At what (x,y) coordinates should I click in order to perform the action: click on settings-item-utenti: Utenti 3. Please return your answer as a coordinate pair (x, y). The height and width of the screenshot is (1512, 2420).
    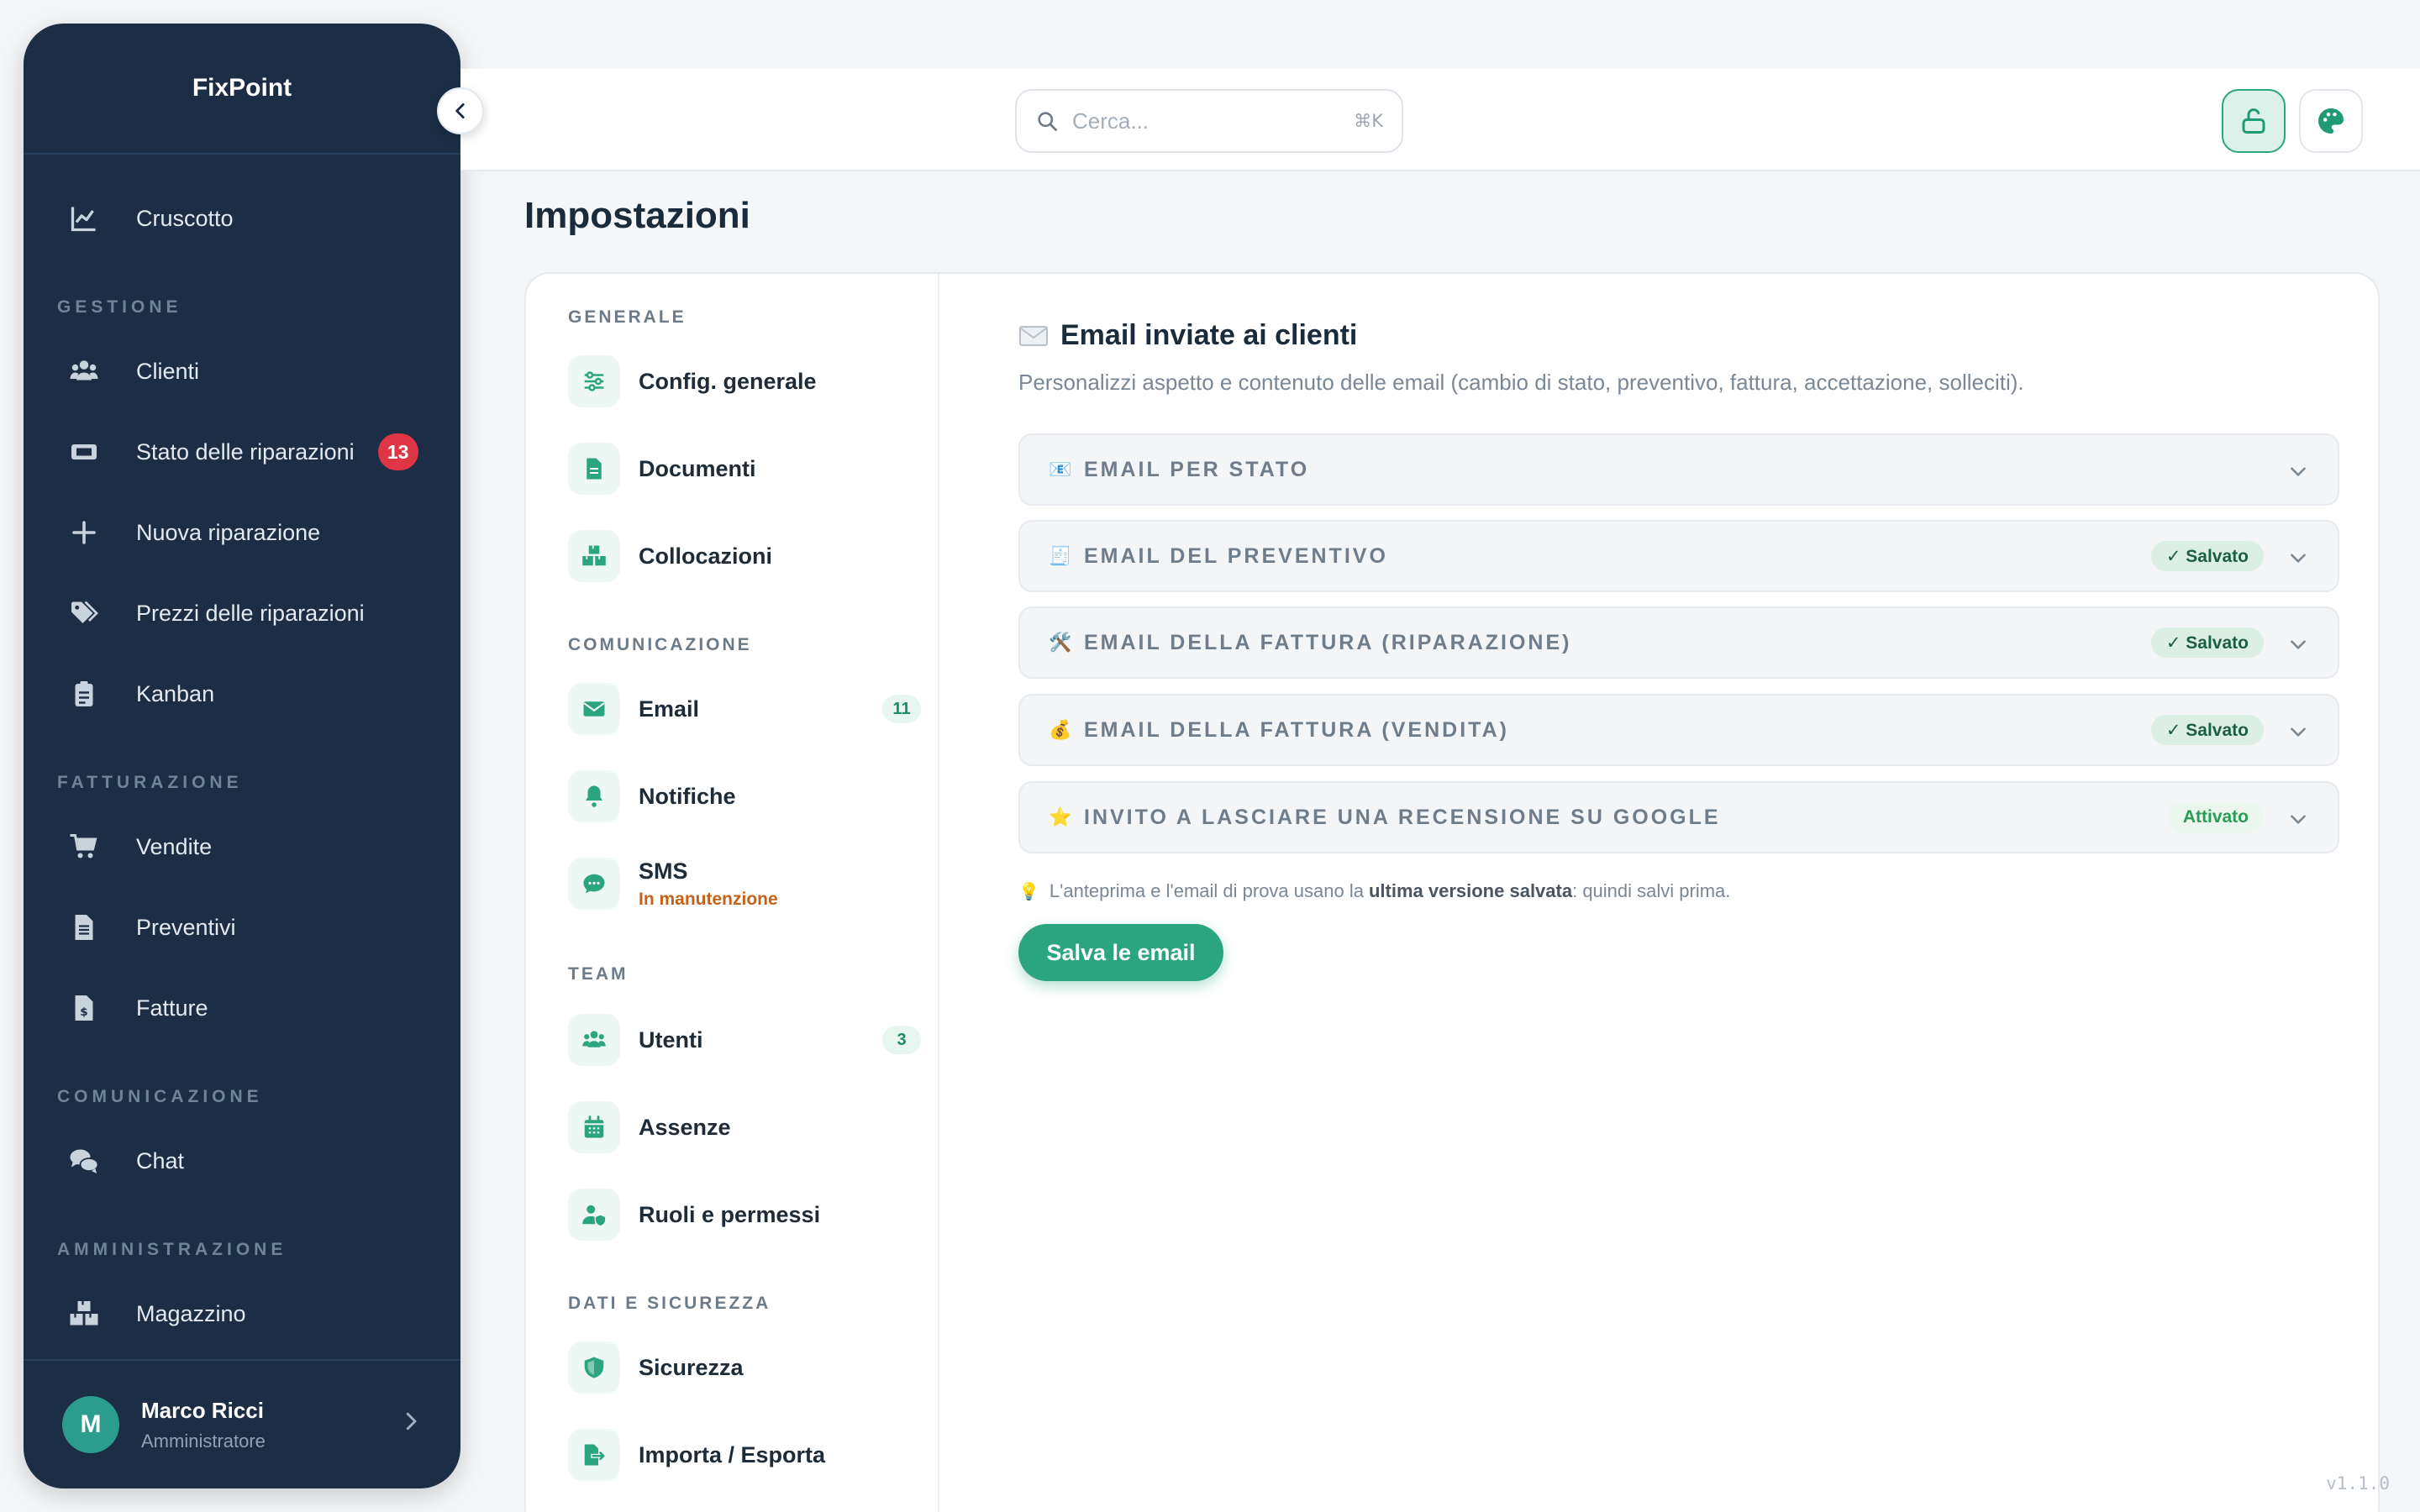
    Looking at the image, I should click on (744, 1040).